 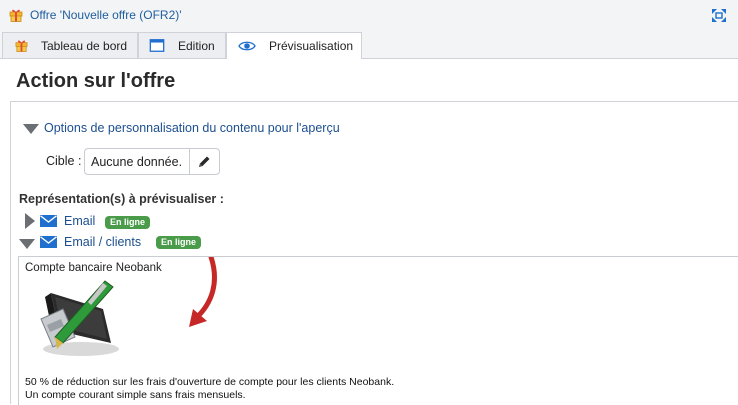 What do you see at coordinates (84, 46) in the screenshot?
I see `tab-dashboard-label: Tableau de bord` at bounding box center [84, 46].